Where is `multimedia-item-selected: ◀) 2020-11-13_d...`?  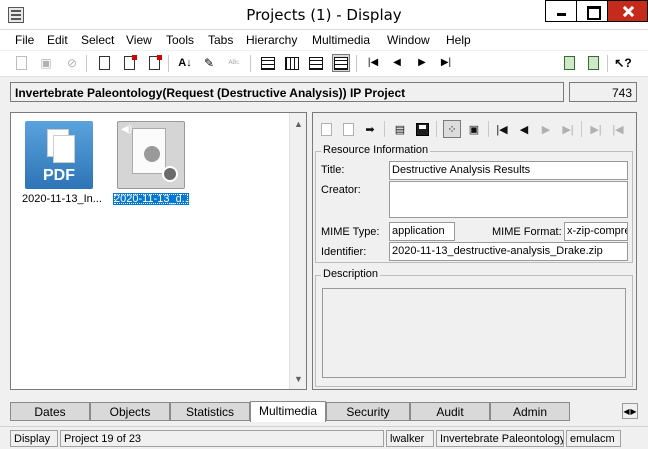 multimedia-item-selected: ◀) 2020-11-13_d... is located at coordinates (152, 163).